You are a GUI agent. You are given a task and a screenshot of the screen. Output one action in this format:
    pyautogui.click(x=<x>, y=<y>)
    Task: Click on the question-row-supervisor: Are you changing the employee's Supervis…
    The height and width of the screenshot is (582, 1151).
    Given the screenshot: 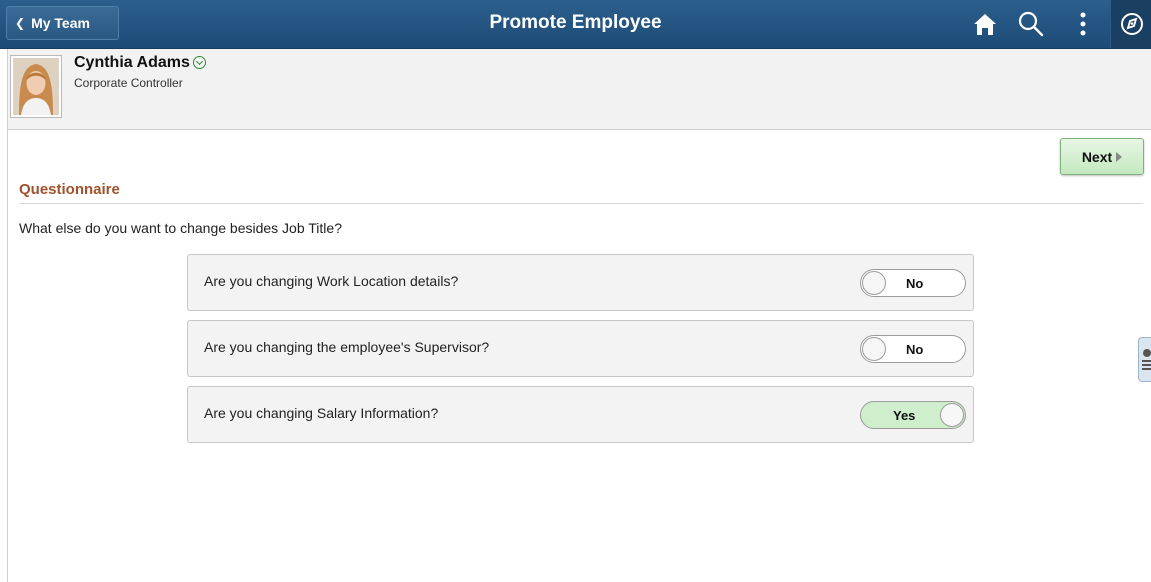 What is the action you would take?
    pyautogui.click(x=580, y=348)
    